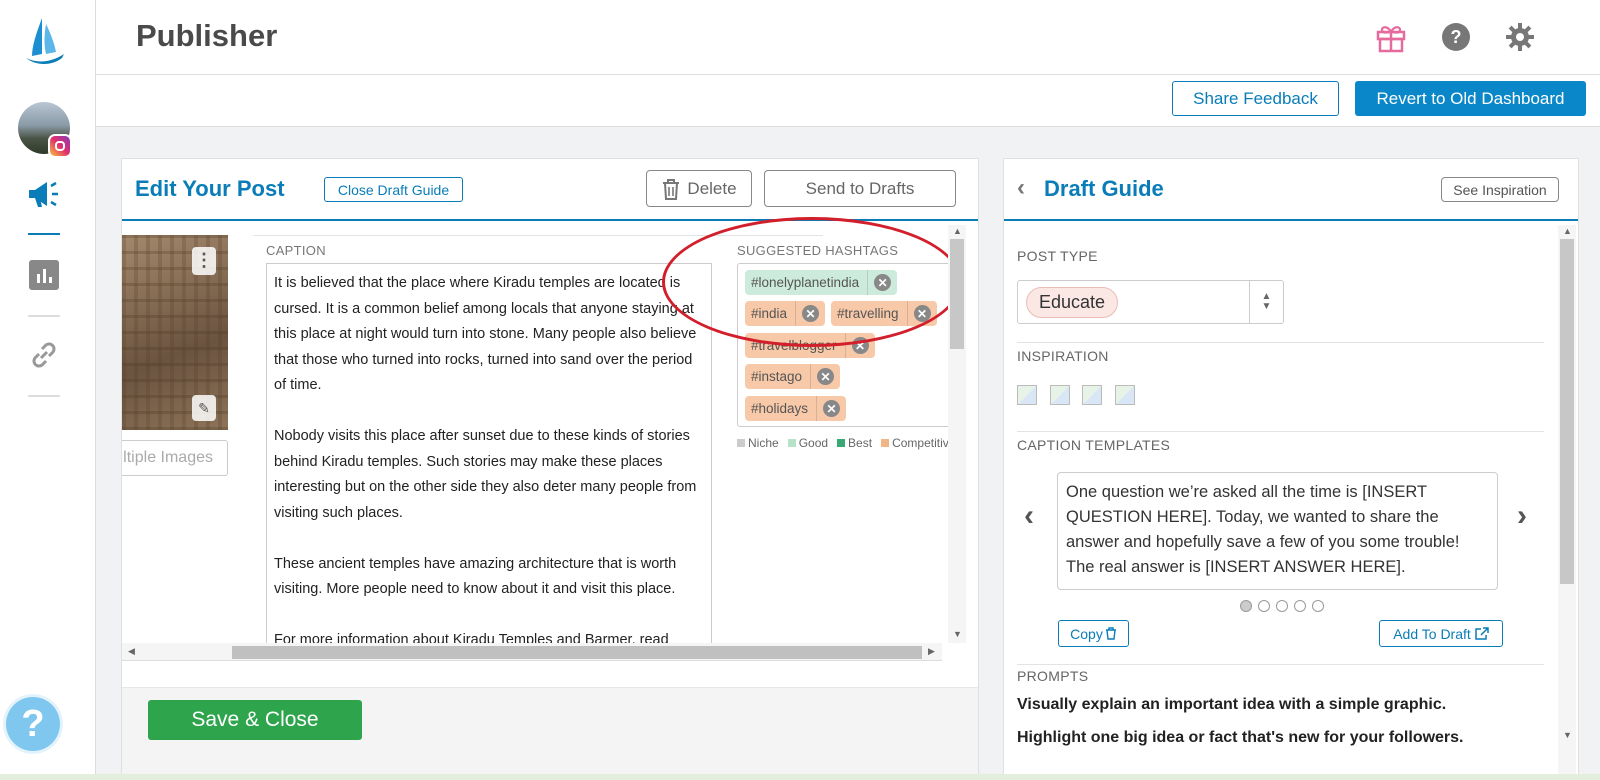 The width and height of the screenshot is (1600, 780). Describe the element at coordinates (550, 733) in the screenshot. I see `edit-footer: Save & Close` at that location.